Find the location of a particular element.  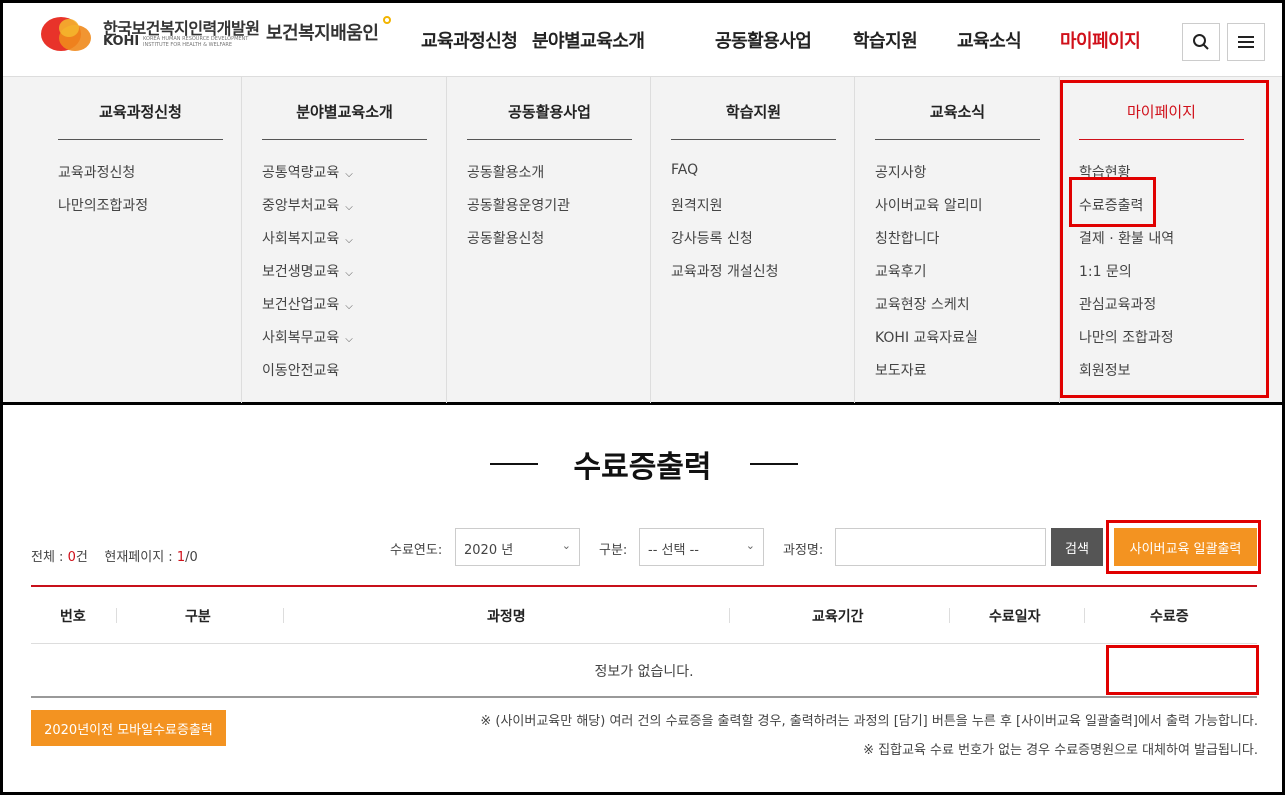

menu-item: 사회복지교육 ⌵ is located at coordinates (307, 238).